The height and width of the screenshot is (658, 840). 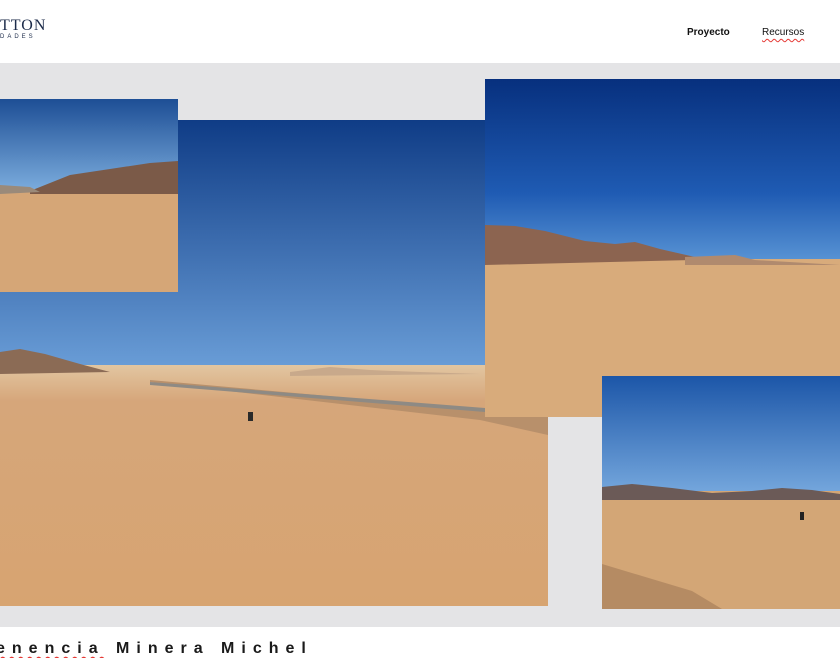 I want to click on desert-photo-bottom-right-image, so click(x=721, y=492).